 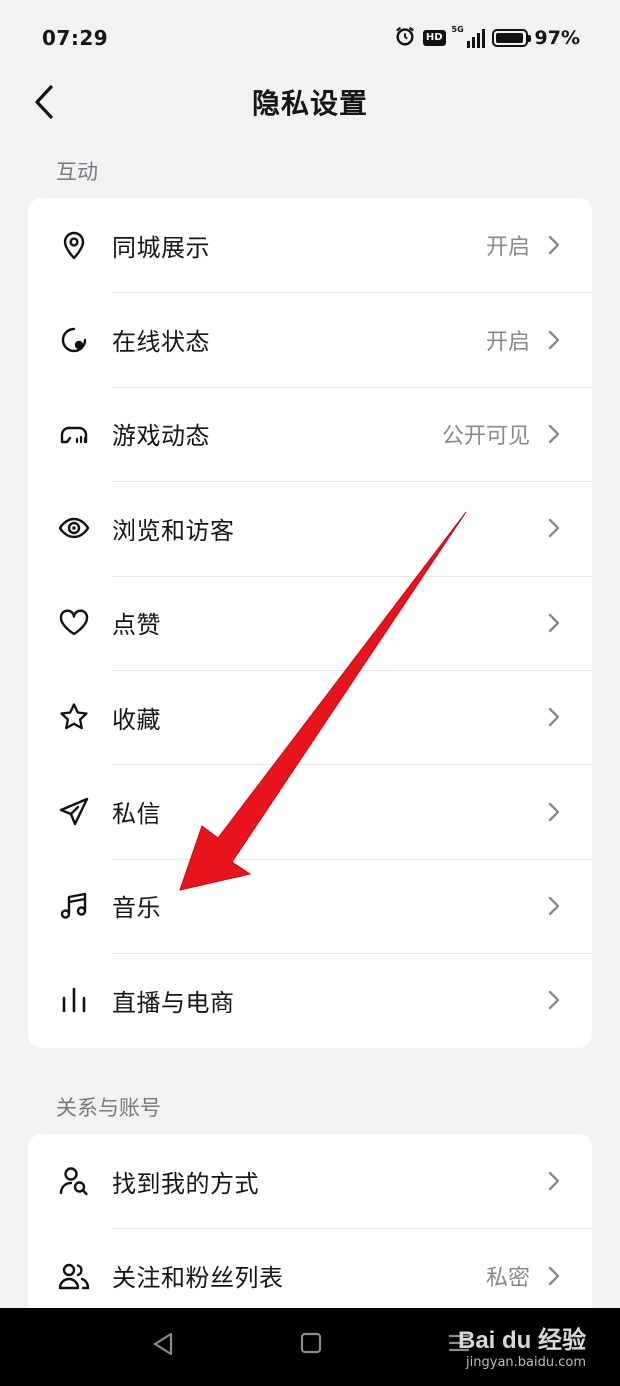 I want to click on setting-row-game-activity: 游戏动态 公开可见, so click(x=310, y=433).